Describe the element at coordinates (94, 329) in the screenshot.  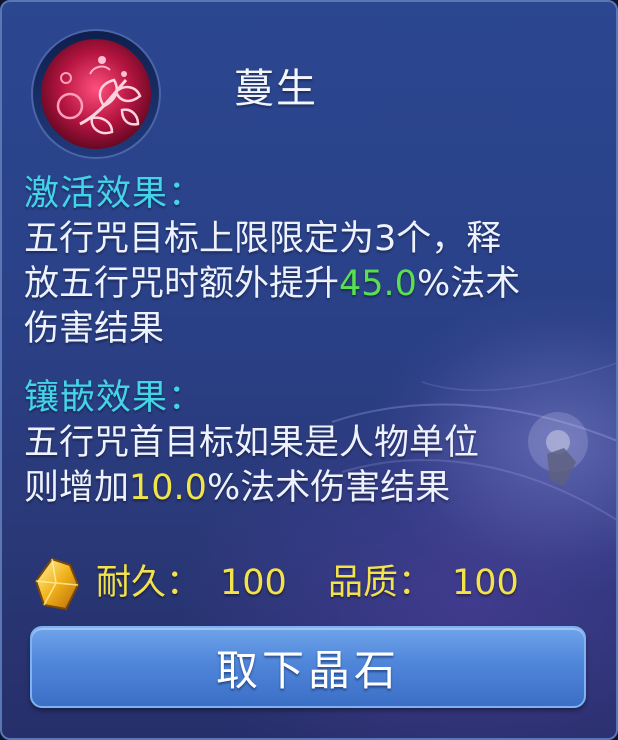
I see `activation-effect-line-3: 伤害结果` at that location.